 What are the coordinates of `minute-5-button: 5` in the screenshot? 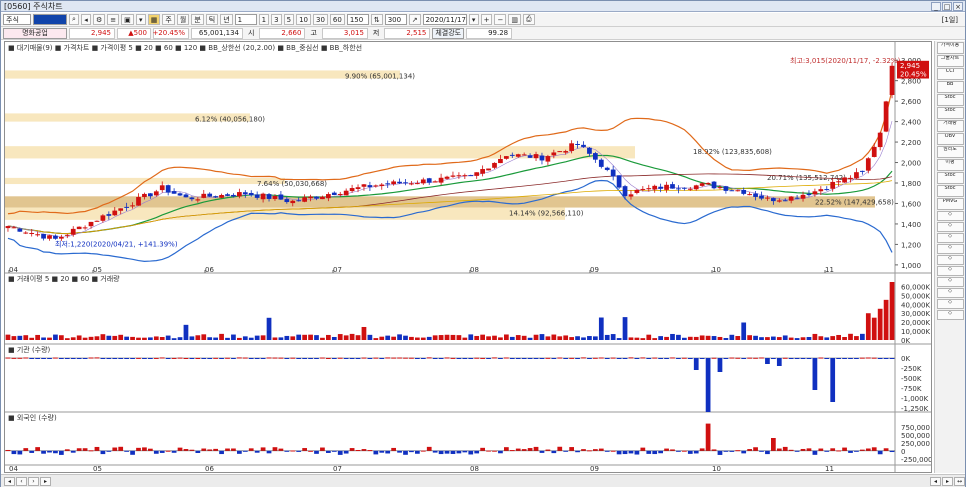 It's located at (289, 19).